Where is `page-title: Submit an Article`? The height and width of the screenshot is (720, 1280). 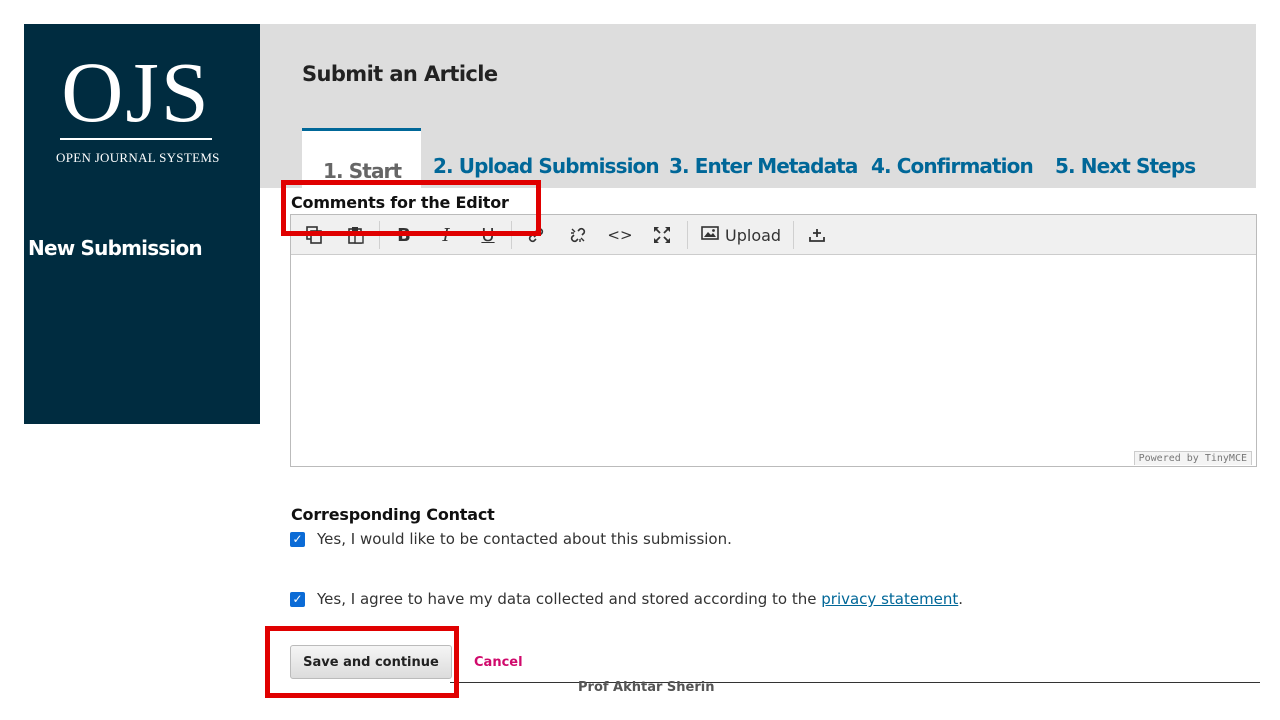
page-title: Submit an Article is located at coordinates (400, 74).